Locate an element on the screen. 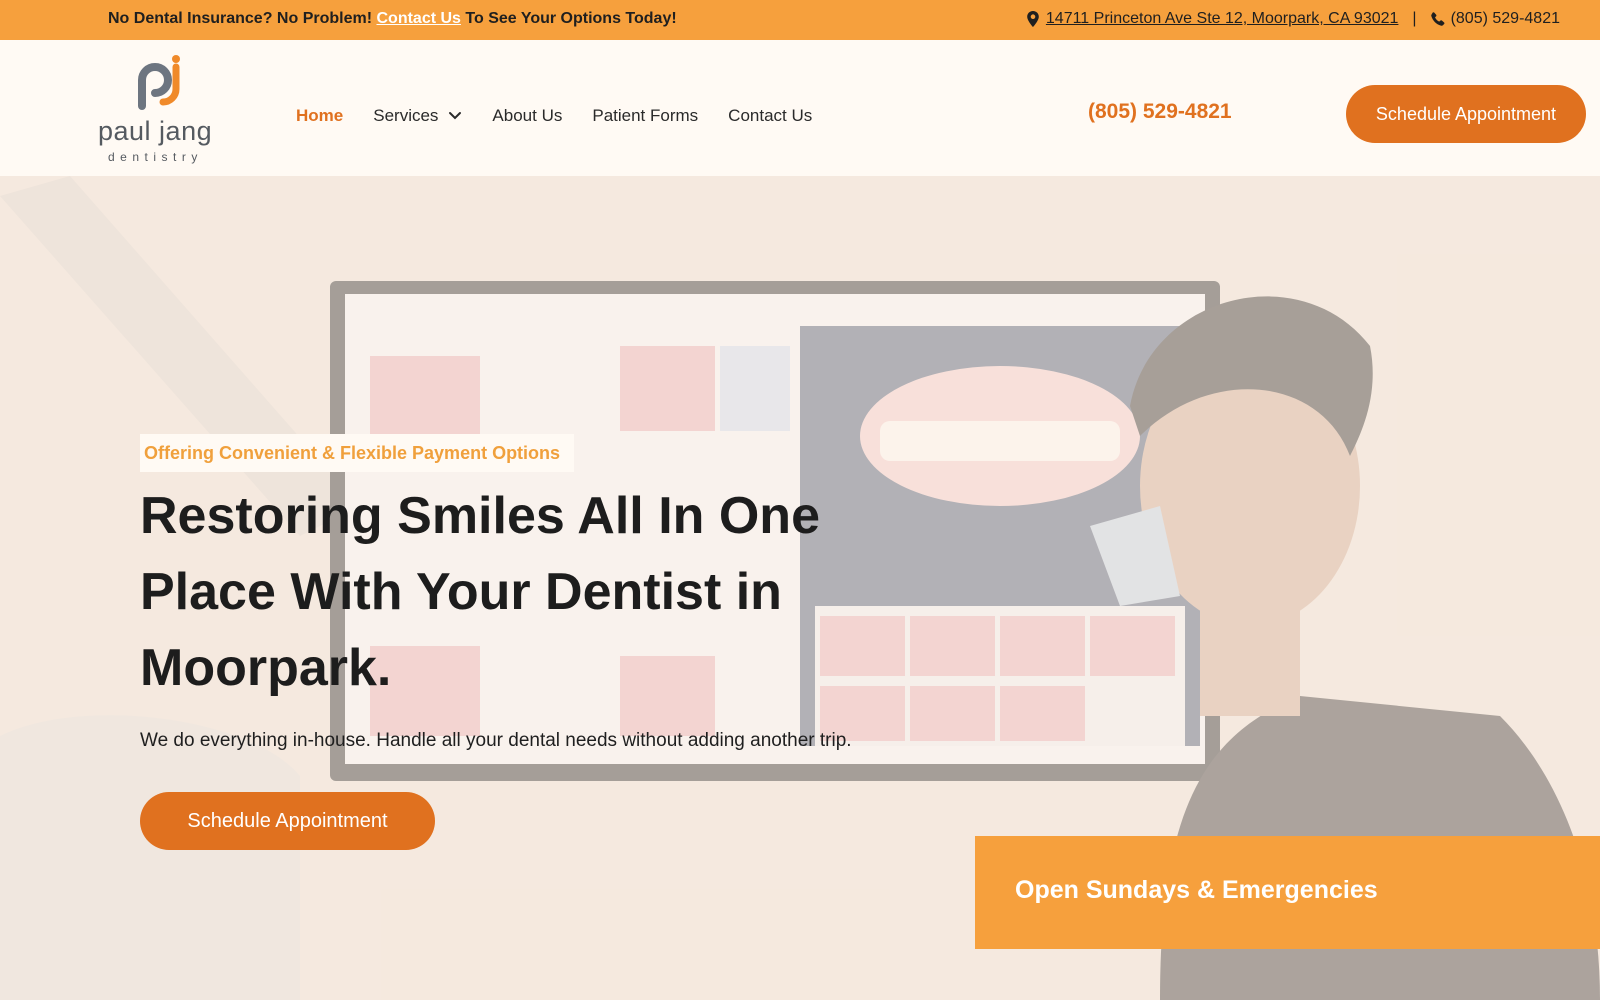  chevron-down-icon is located at coordinates (455, 116).